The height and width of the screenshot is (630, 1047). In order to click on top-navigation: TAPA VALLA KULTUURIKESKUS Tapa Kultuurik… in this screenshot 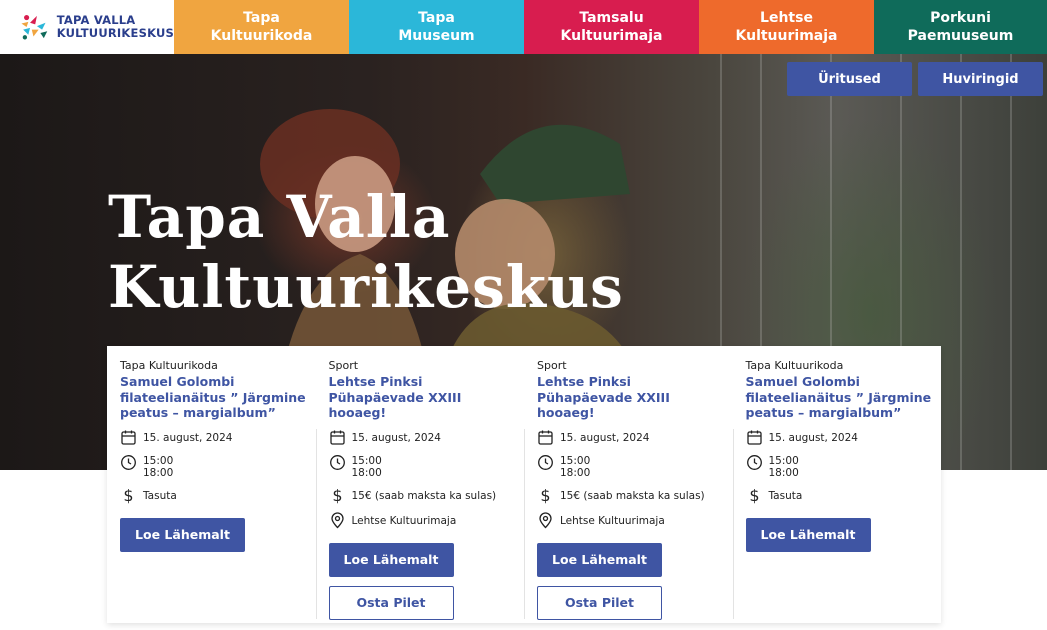, I will do `click(523, 27)`.